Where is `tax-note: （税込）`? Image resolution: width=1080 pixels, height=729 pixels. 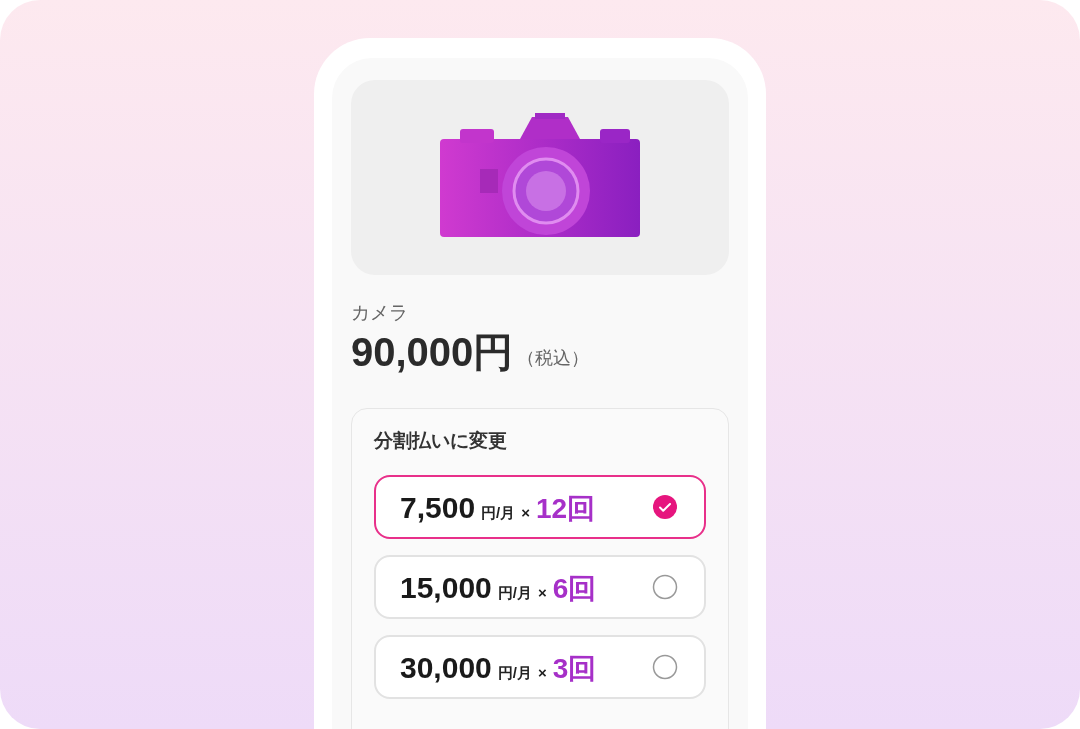
tax-note: （税込） is located at coordinates (553, 358).